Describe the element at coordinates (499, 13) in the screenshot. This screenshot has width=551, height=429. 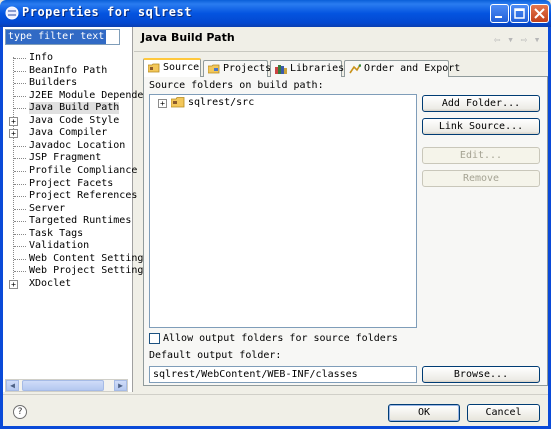
I see `minimize-button` at that location.